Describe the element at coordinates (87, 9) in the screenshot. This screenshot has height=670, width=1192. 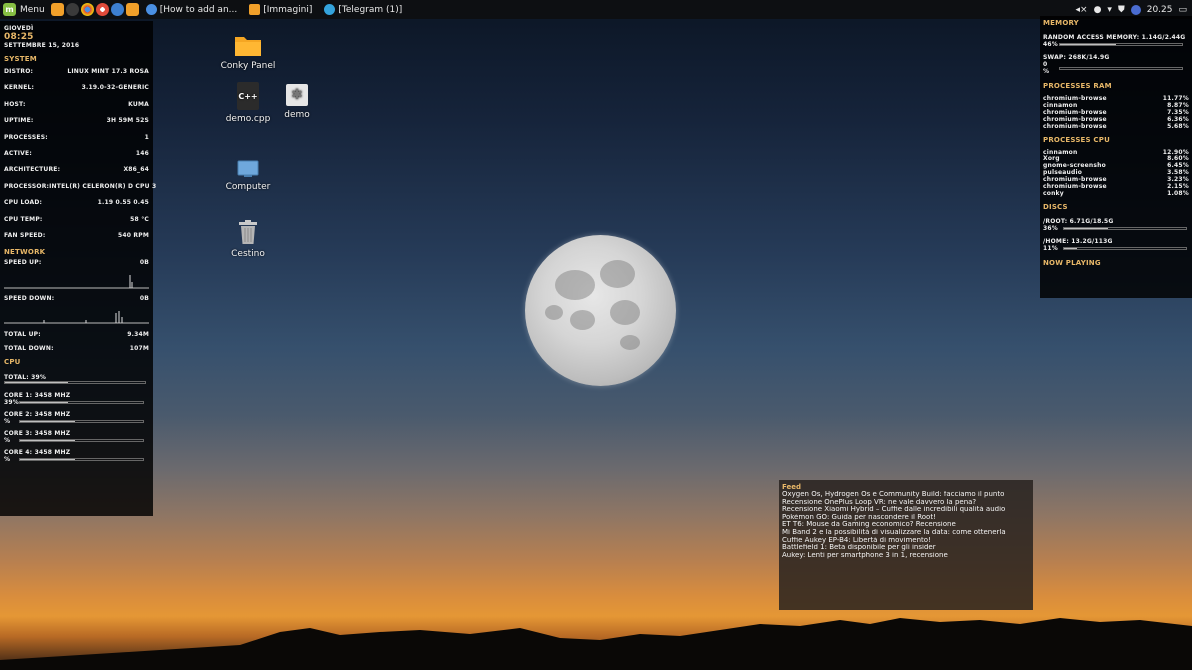
I see `chrome-icon` at that location.